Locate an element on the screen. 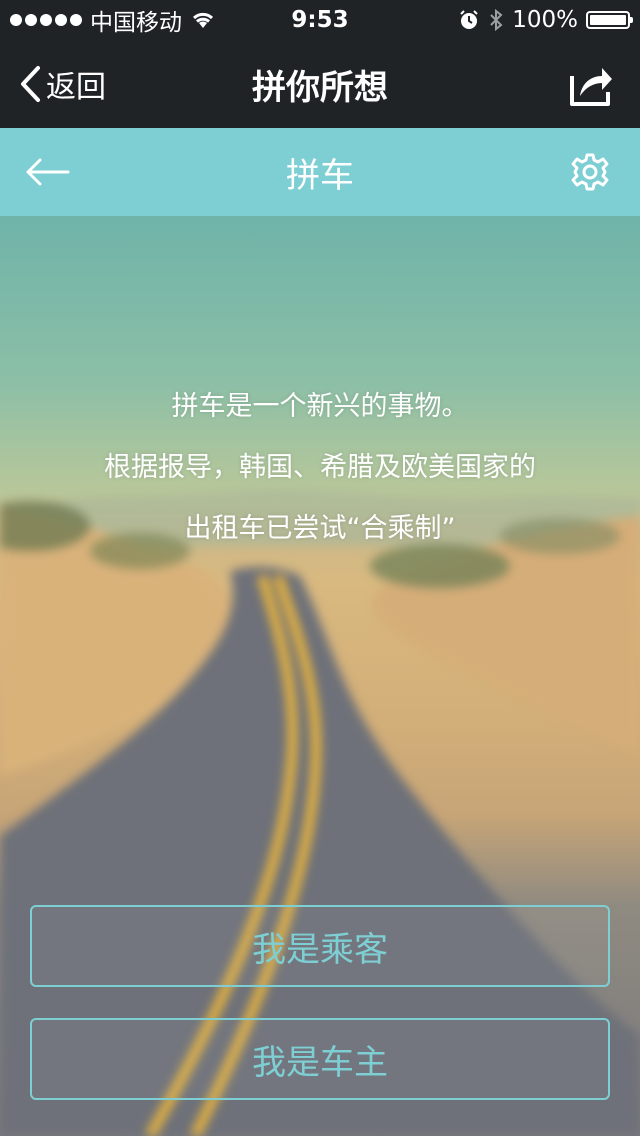  battery-percent: 100% is located at coordinates (545, 20).